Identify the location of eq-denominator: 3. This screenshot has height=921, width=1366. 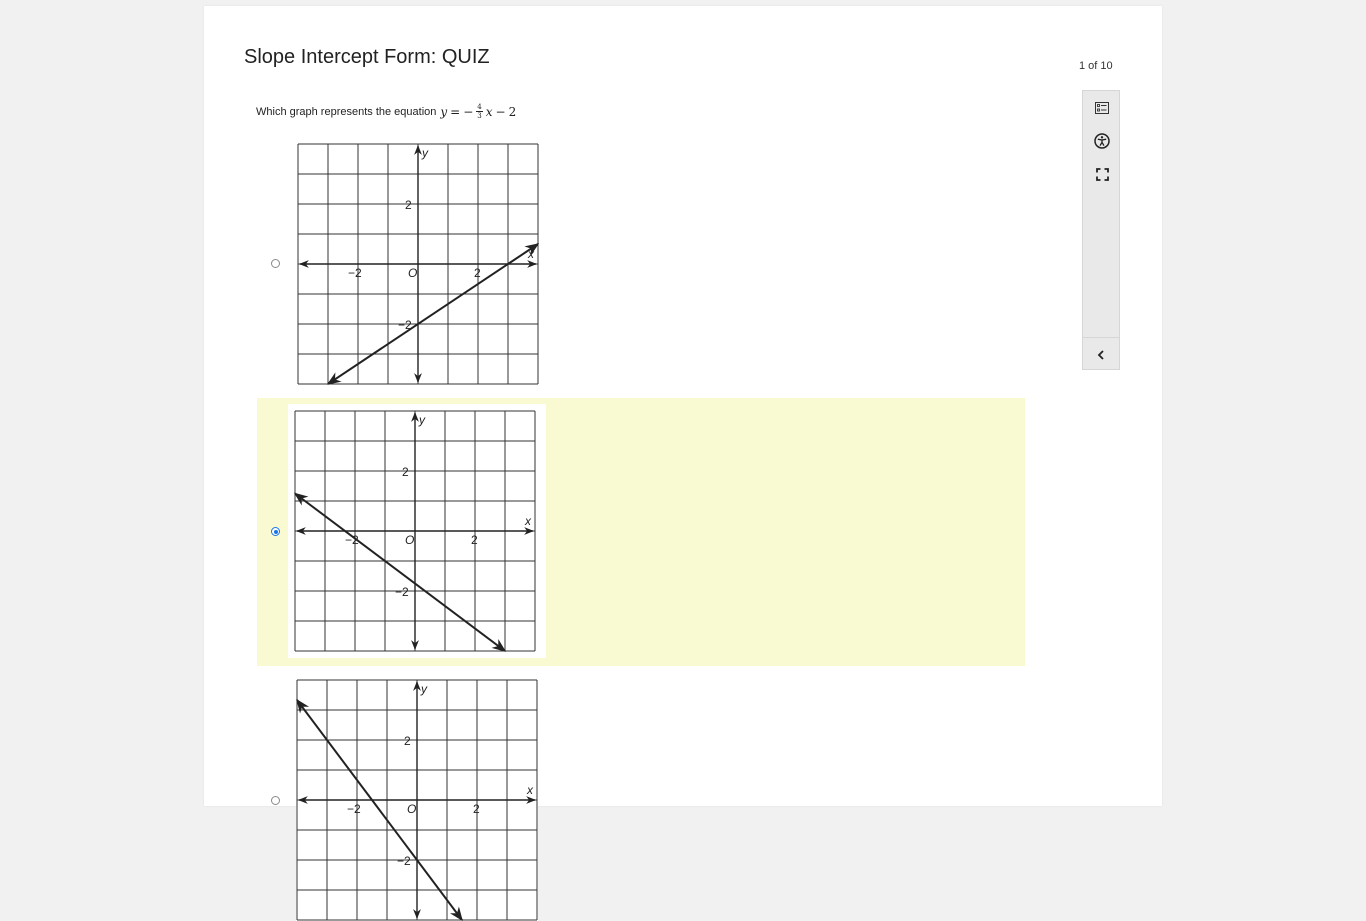
(479, 116).